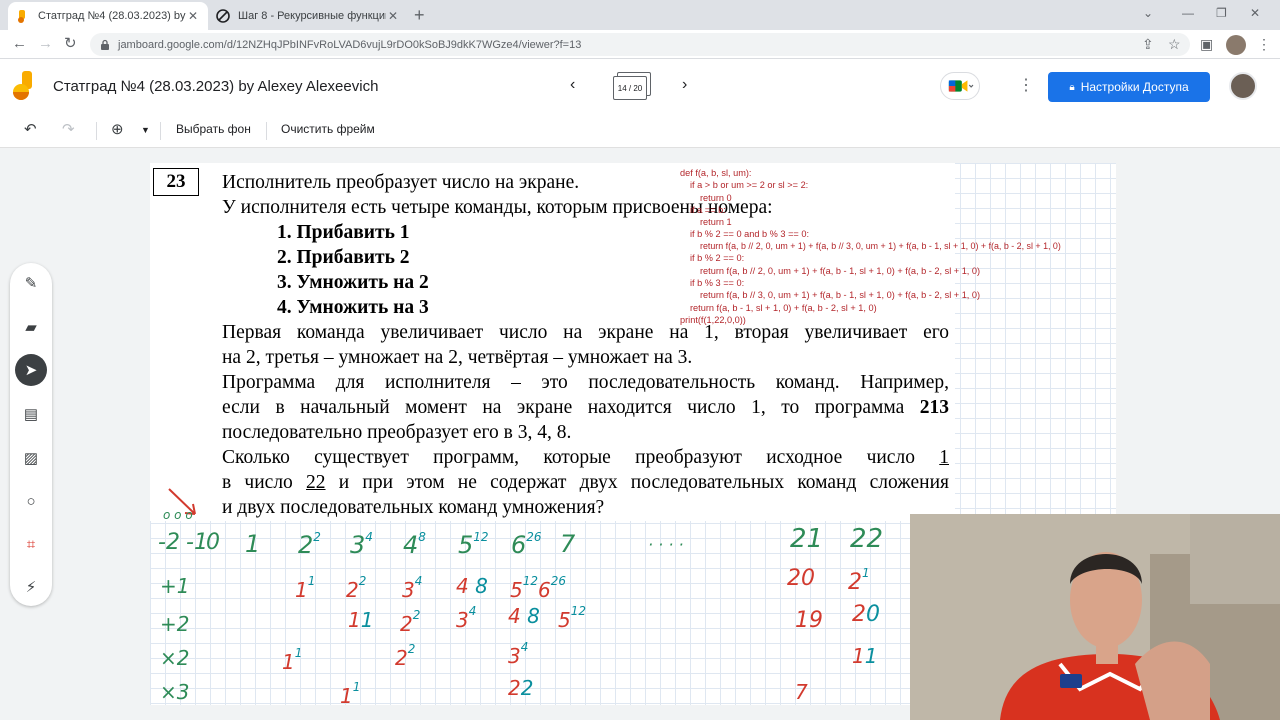  What do you see at coordinates (1264, 44) in the screenshot?
I see `browser-menu-icon: ⋮` at bounding box center [1264, 44].